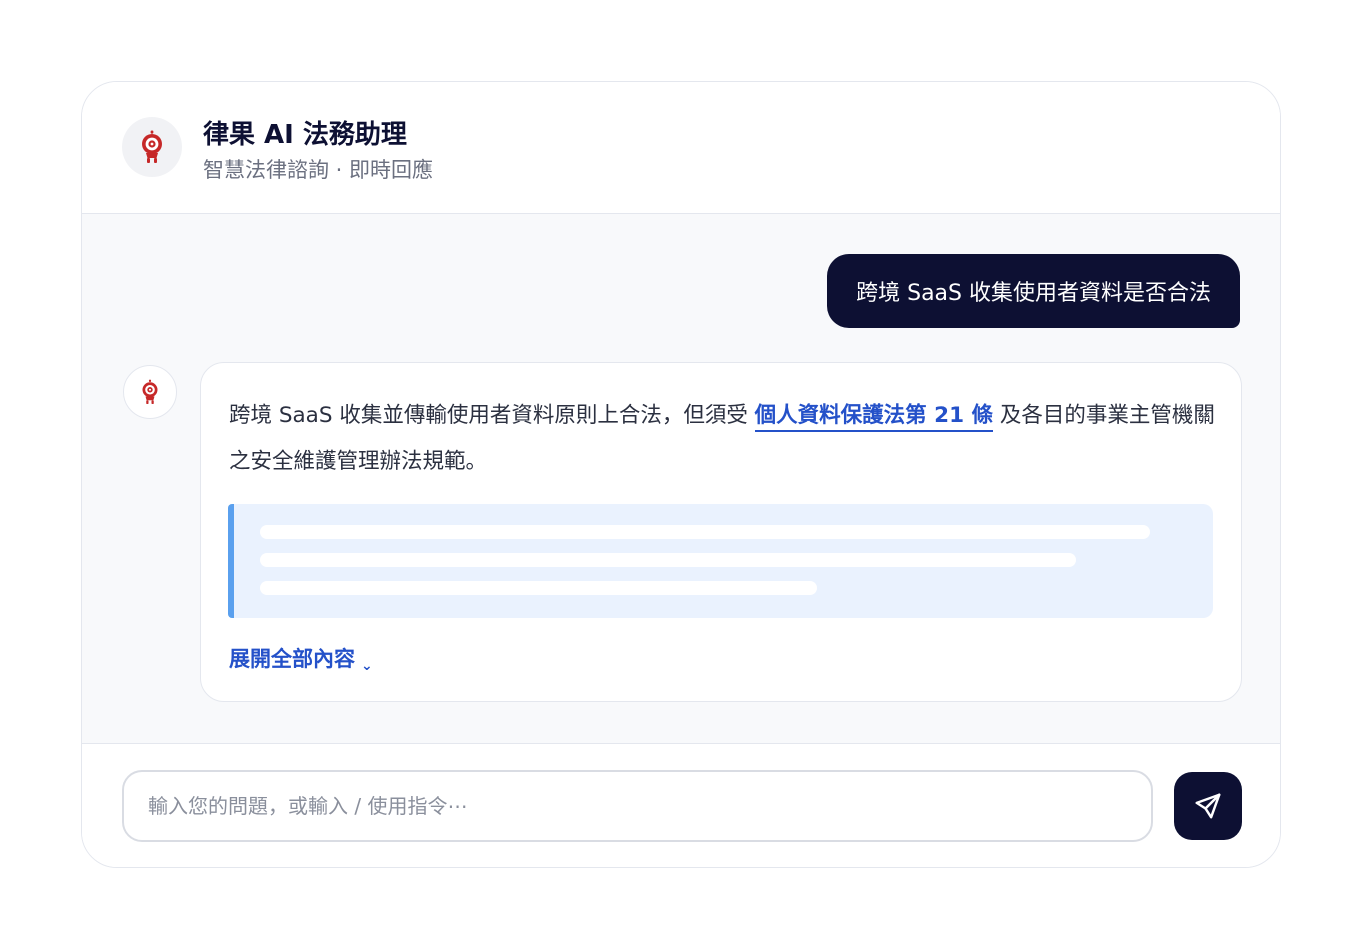 The image size is (1364, 950). I want to click on user-message: 跨境 SaaS 收集使用者資料是否合法, so click(1033, 291).